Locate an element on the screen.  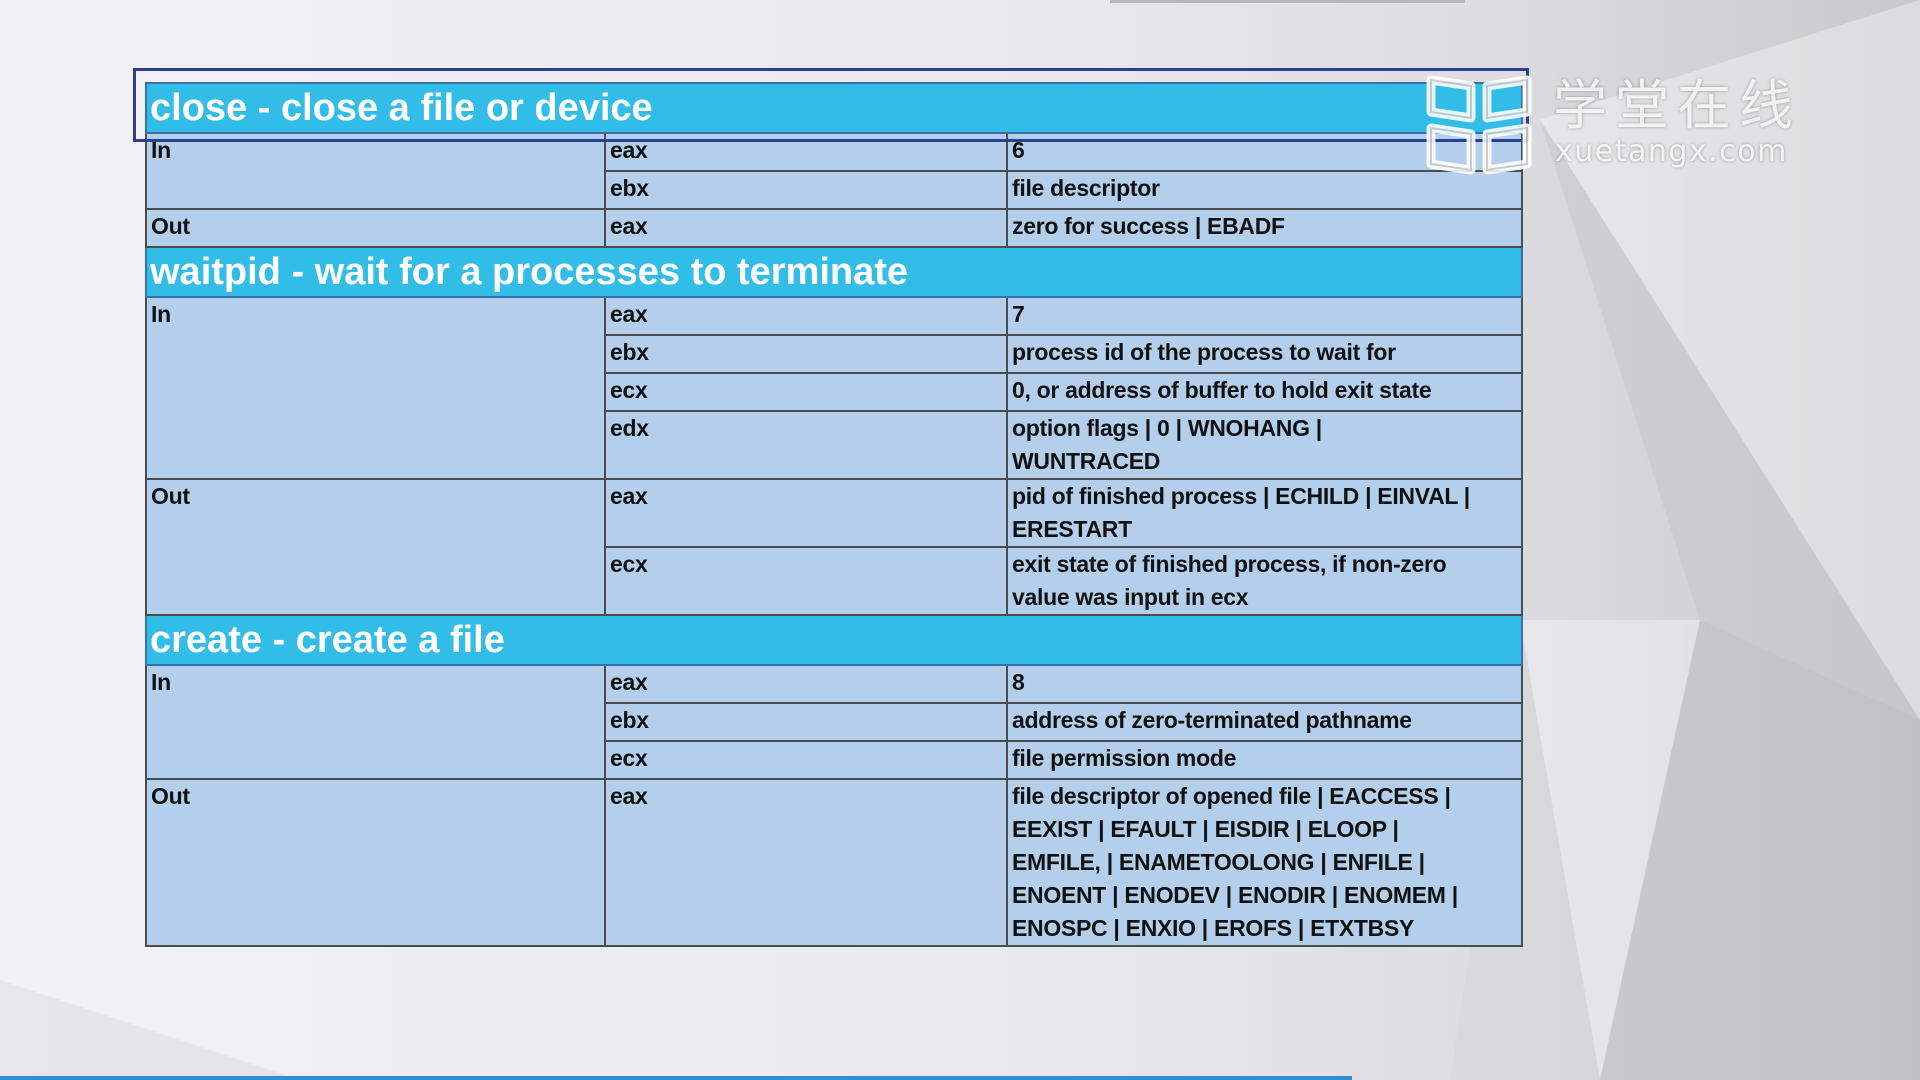
section-title: close - close a file or device is located at coordinates (834, 108).